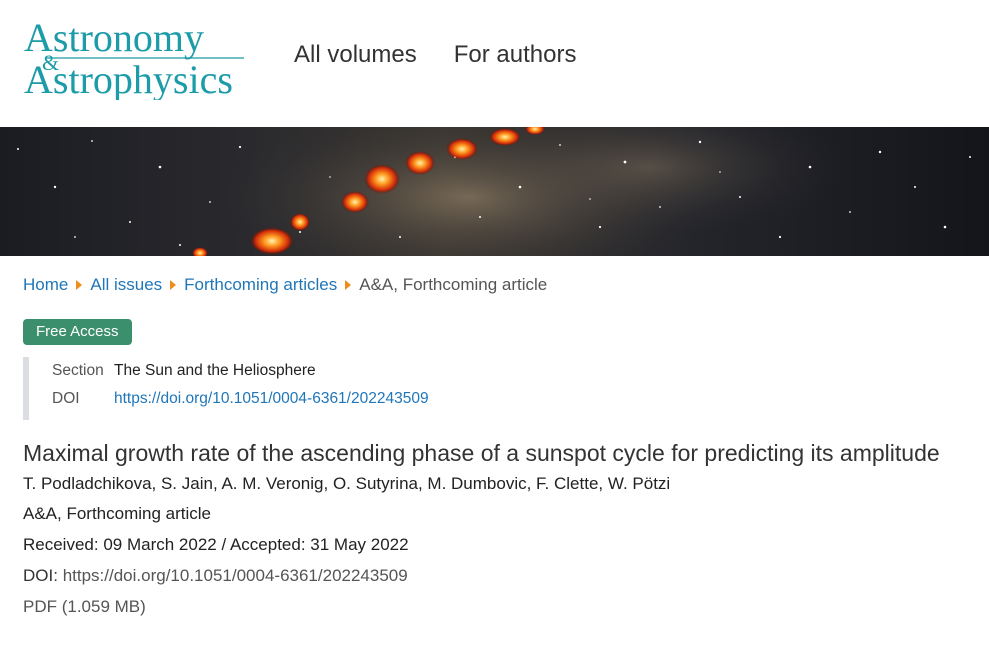 This screenshot has width=989, height=651. I want to click on section-row: Section The Sun and the Heliosphere, so click(337, 371).